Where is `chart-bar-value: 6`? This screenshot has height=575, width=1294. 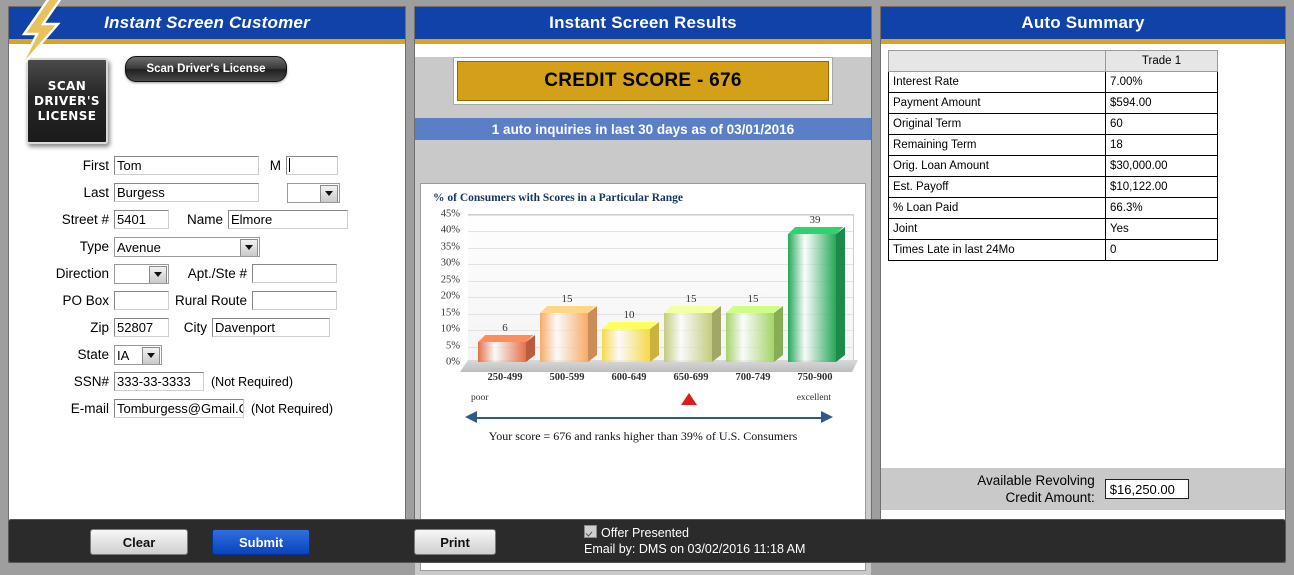 chart-bar-value: 6 is located at coordinates (505, 328).